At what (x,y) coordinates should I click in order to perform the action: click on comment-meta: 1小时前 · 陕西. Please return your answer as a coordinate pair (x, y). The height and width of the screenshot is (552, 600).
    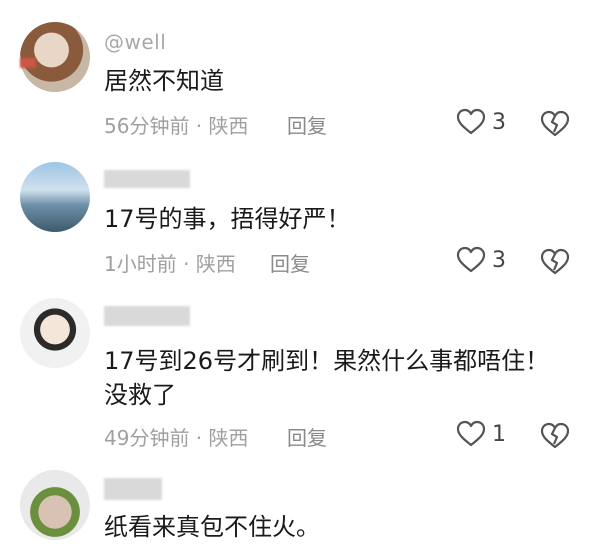
    Looking at the image, I should click on (170, 262).